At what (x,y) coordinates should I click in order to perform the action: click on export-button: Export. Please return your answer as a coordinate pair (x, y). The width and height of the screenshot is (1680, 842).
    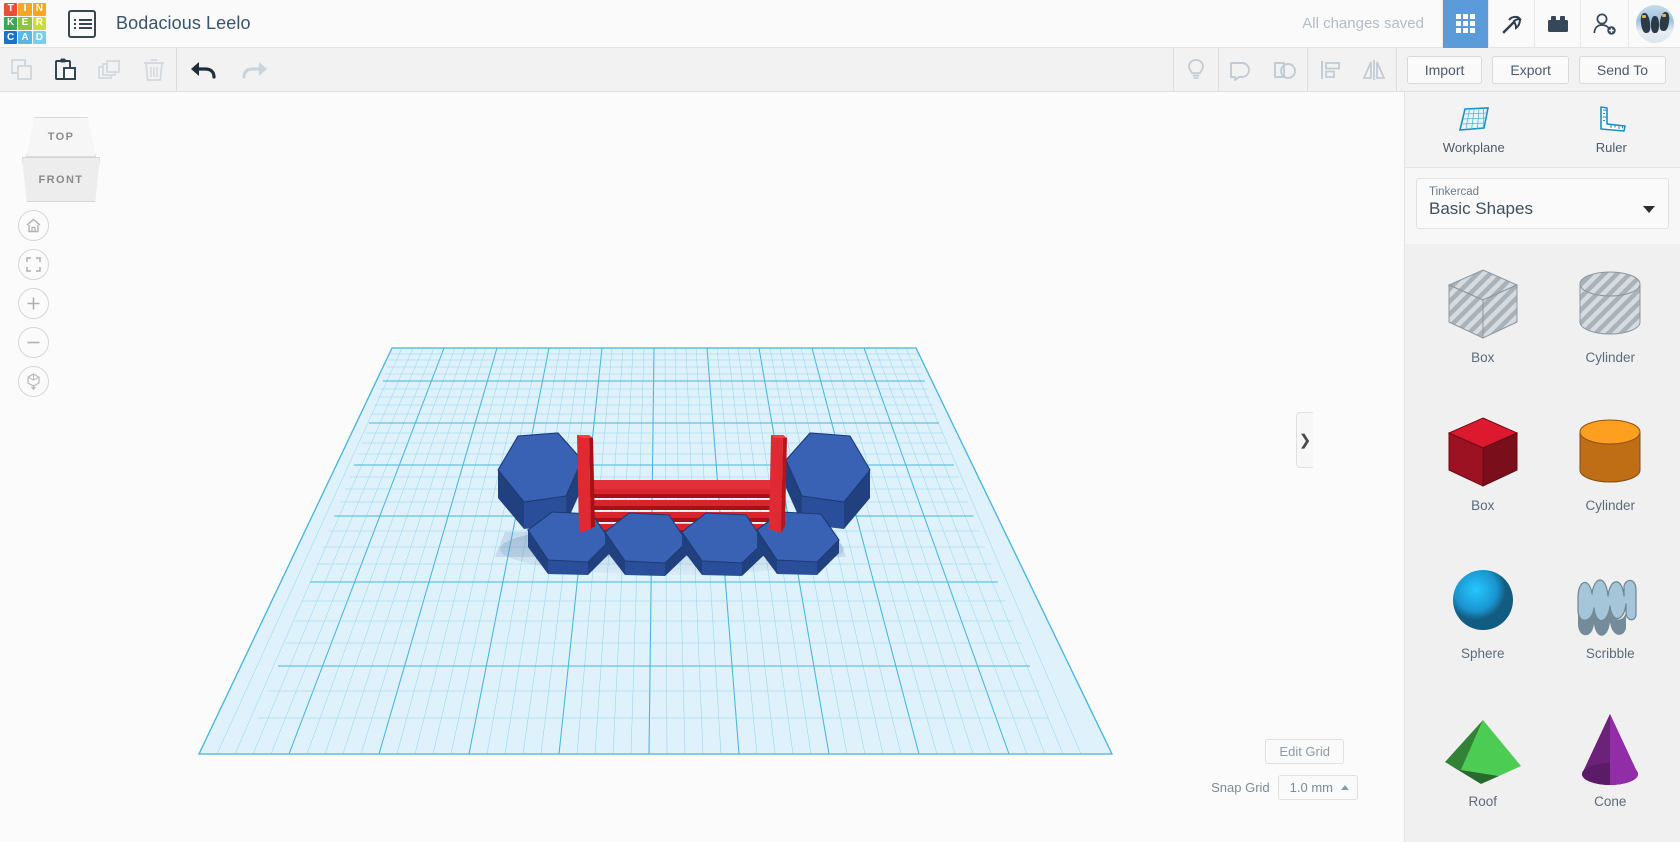
    Looking at the image, I should click on (1530, 69).